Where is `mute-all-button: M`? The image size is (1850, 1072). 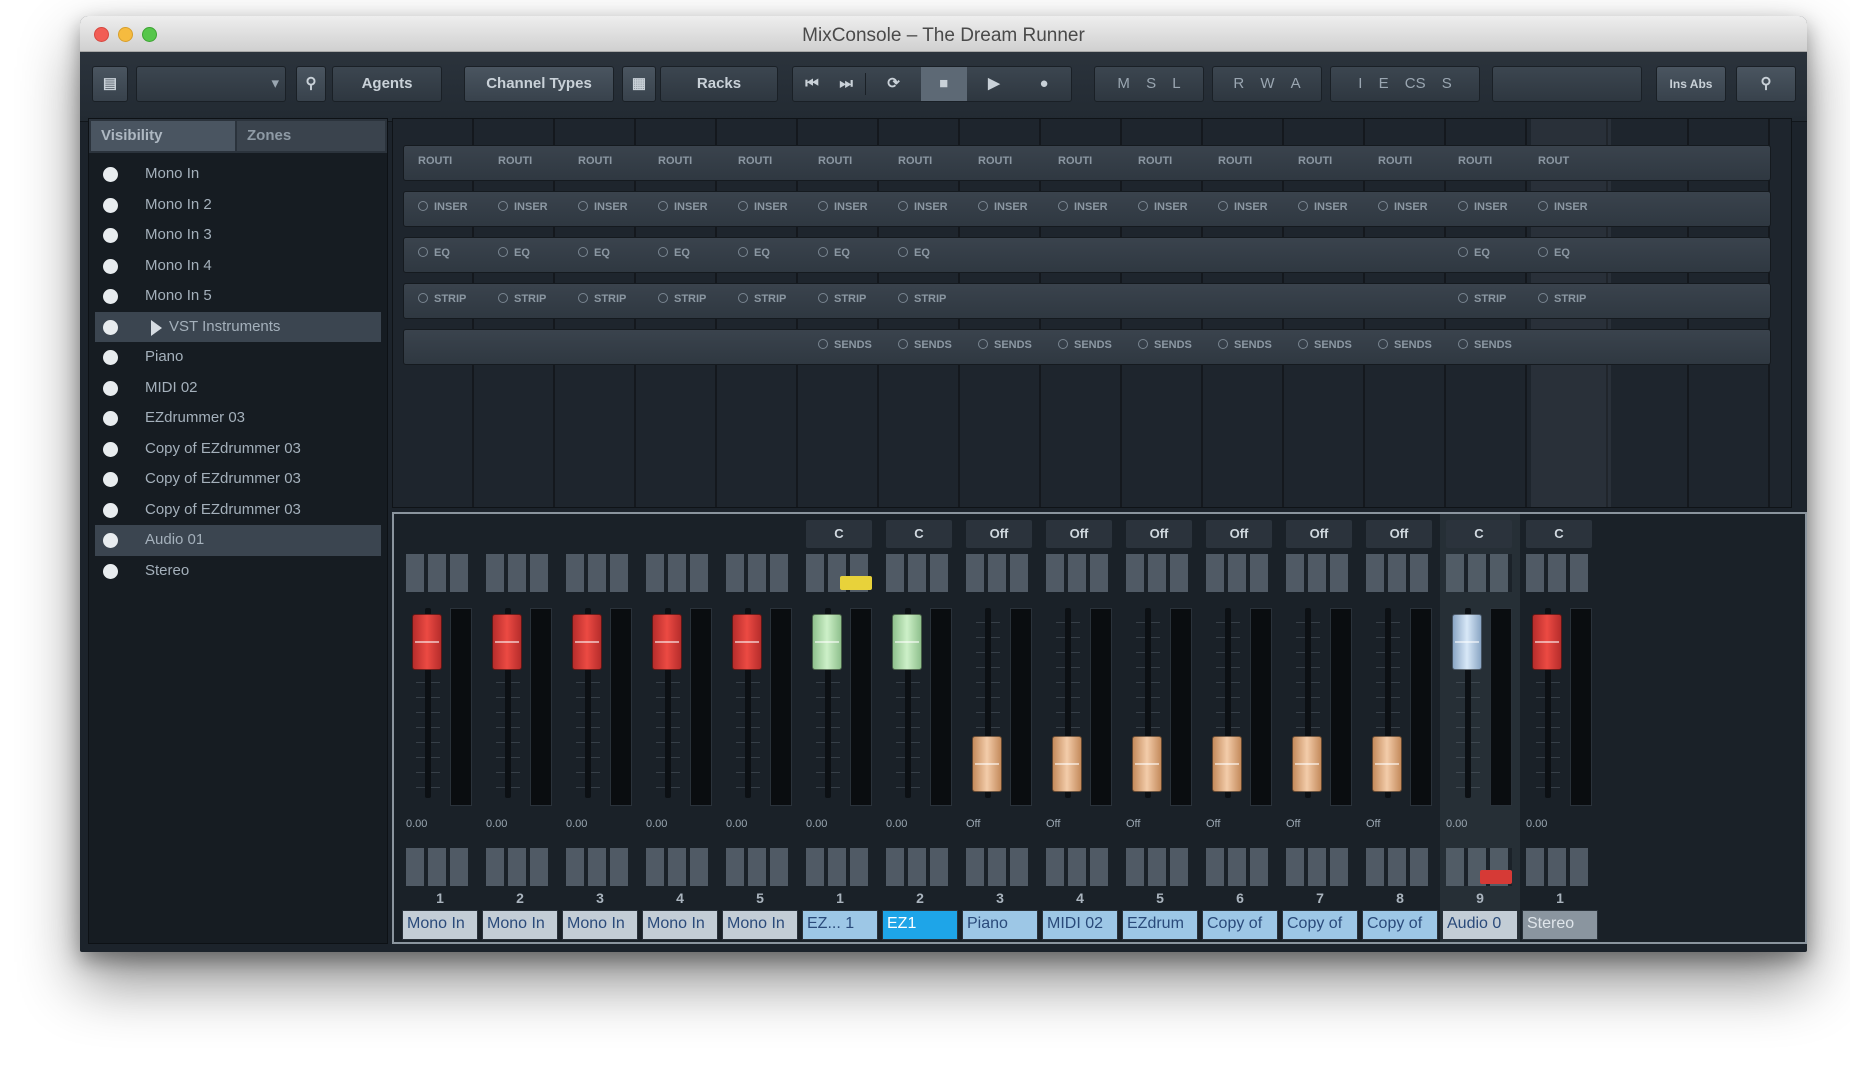
mute-all-button: M is located at coordinates (1123, 84).